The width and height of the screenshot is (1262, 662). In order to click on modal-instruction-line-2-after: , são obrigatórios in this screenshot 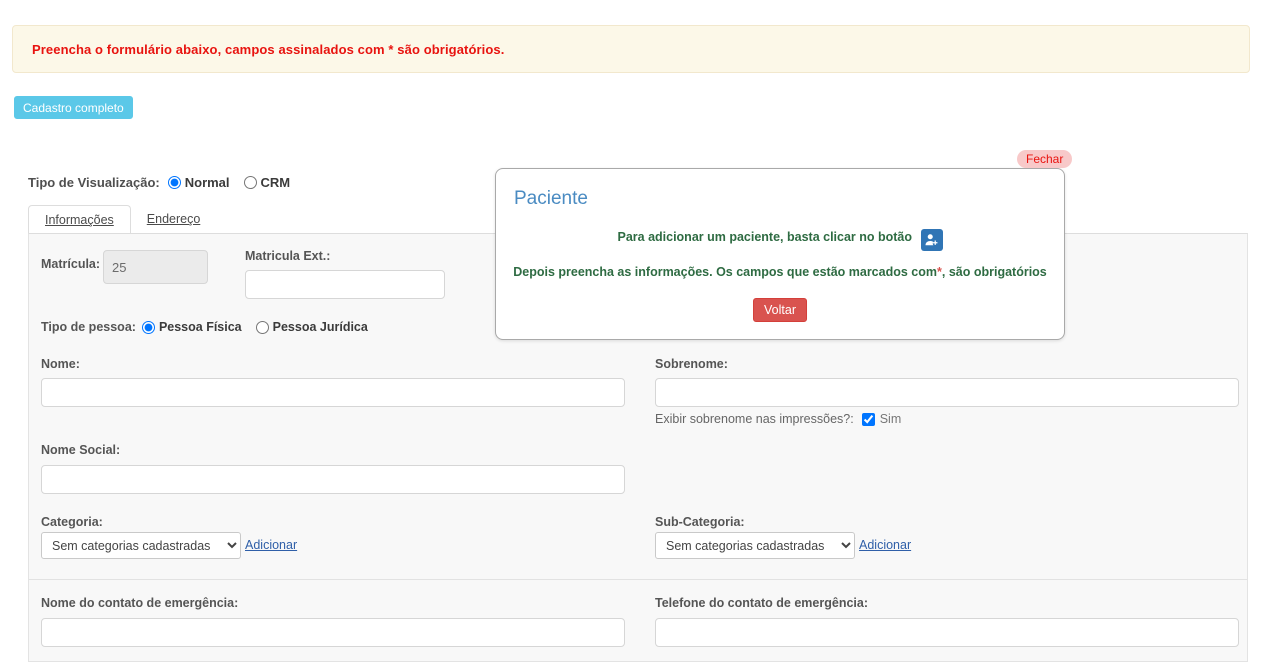, I will do `click(994, 272)`.